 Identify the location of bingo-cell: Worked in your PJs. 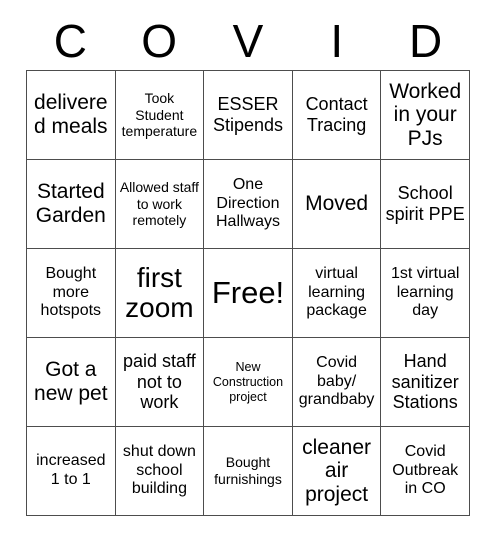
(425, 115).